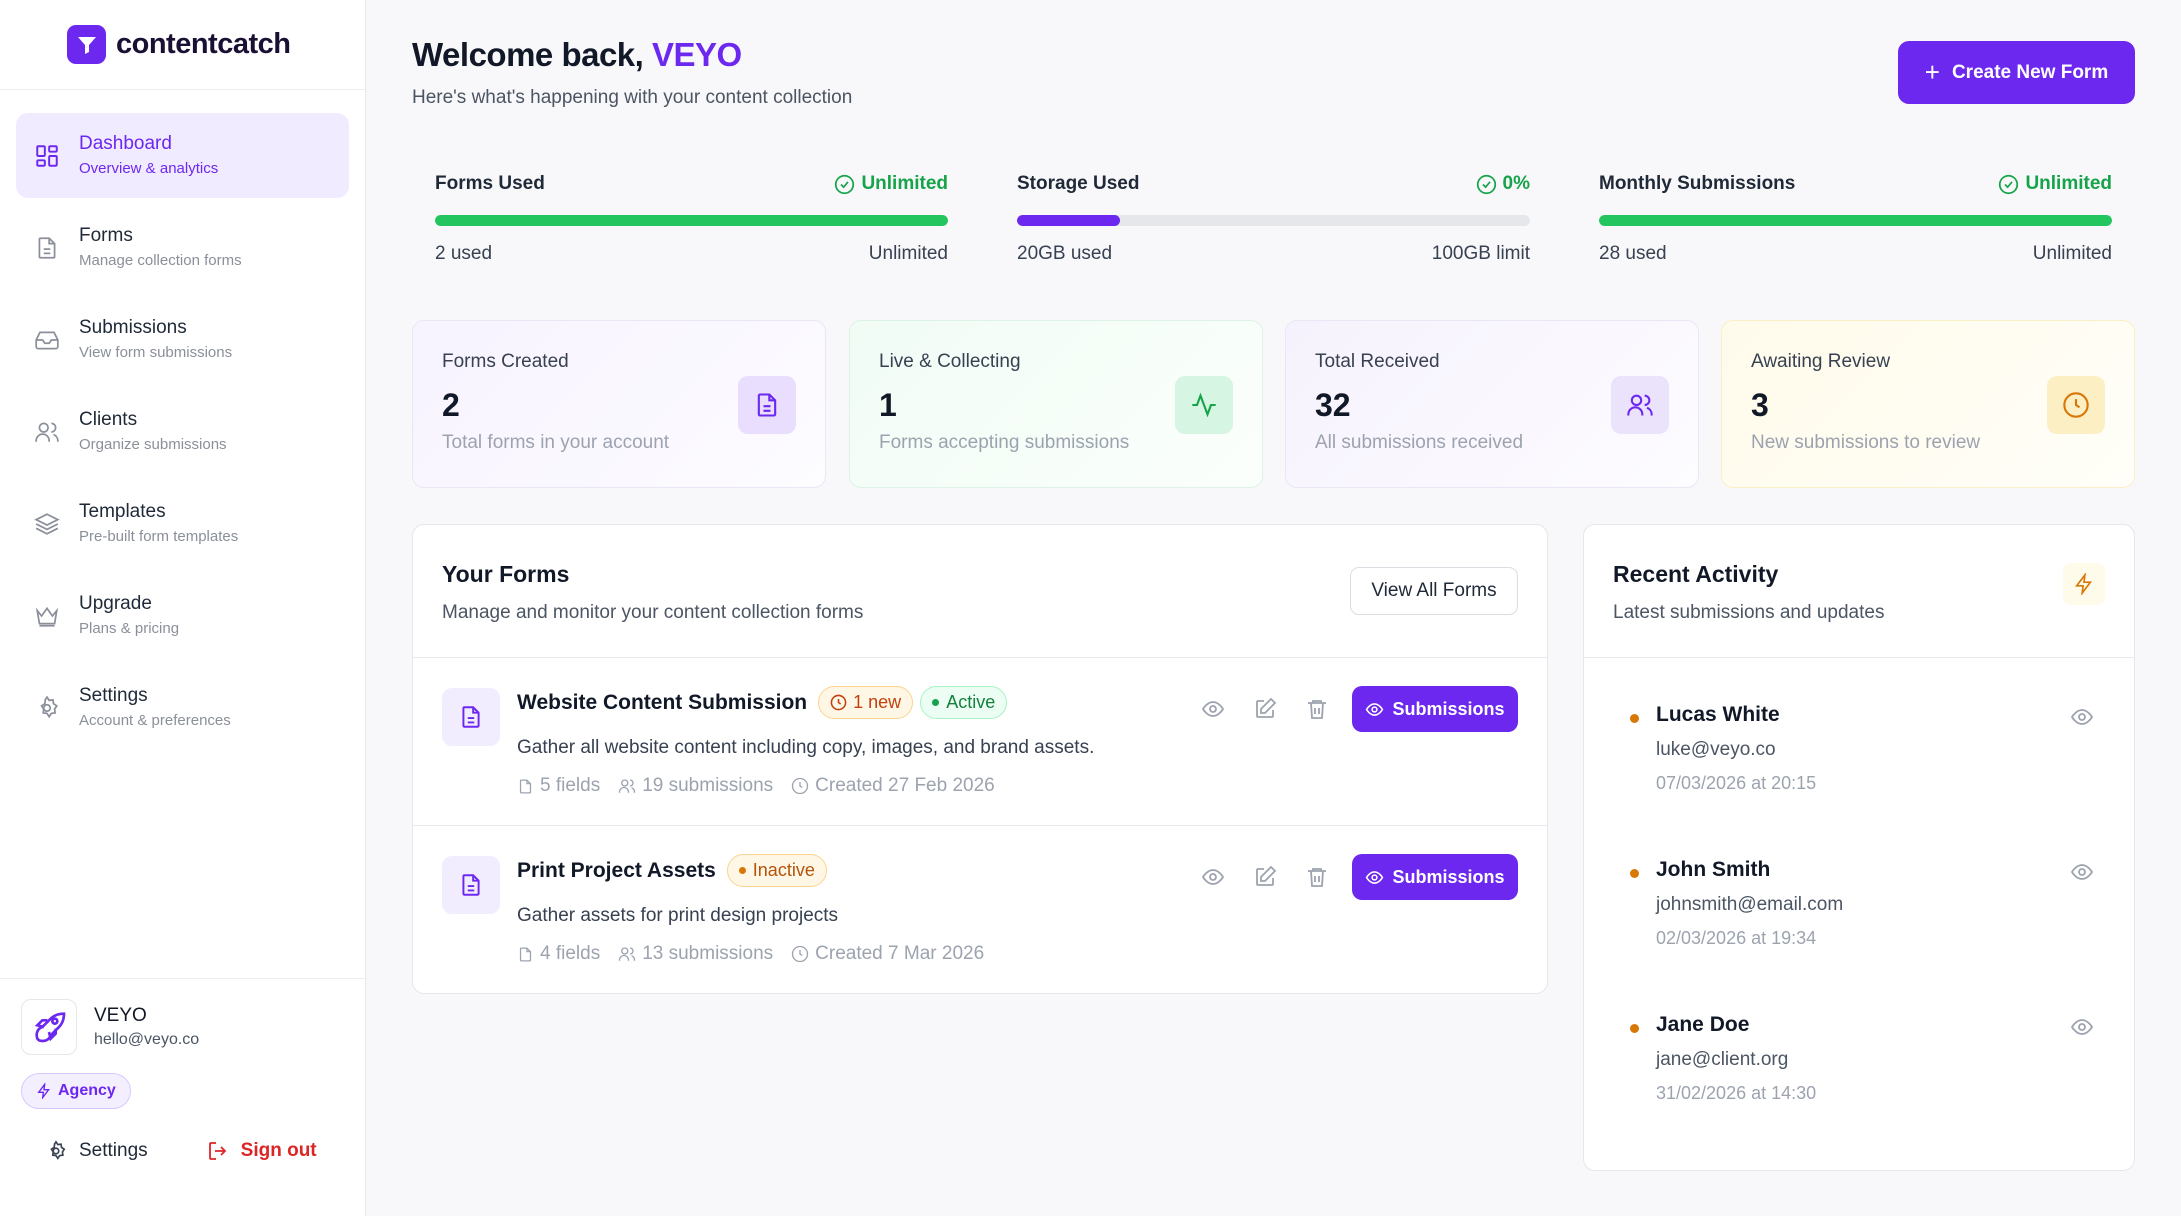 The width and height of the screenshot is (2181, 1216). Describe the element at coordinates (1703, 1024) in the screenshot. I see `activity-name: Jane Doe` at that location.